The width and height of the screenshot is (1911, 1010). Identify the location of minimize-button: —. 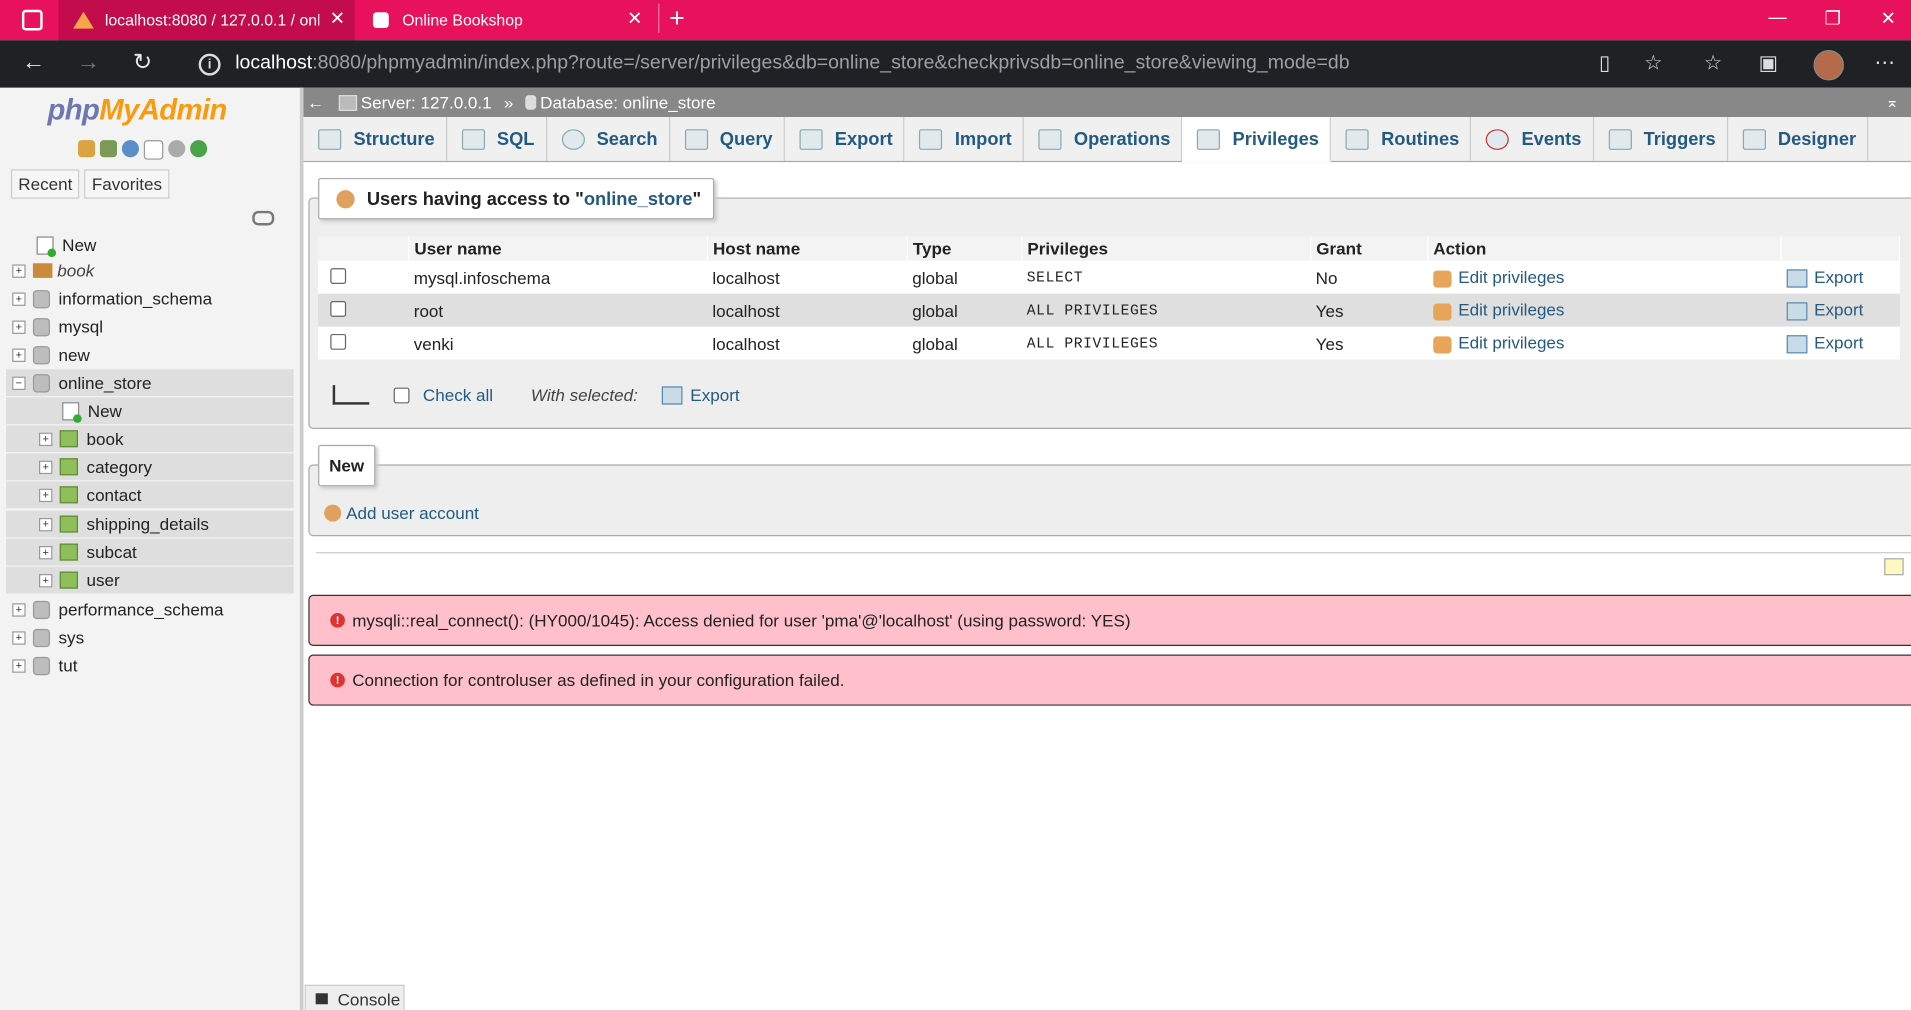
(1777, 17).